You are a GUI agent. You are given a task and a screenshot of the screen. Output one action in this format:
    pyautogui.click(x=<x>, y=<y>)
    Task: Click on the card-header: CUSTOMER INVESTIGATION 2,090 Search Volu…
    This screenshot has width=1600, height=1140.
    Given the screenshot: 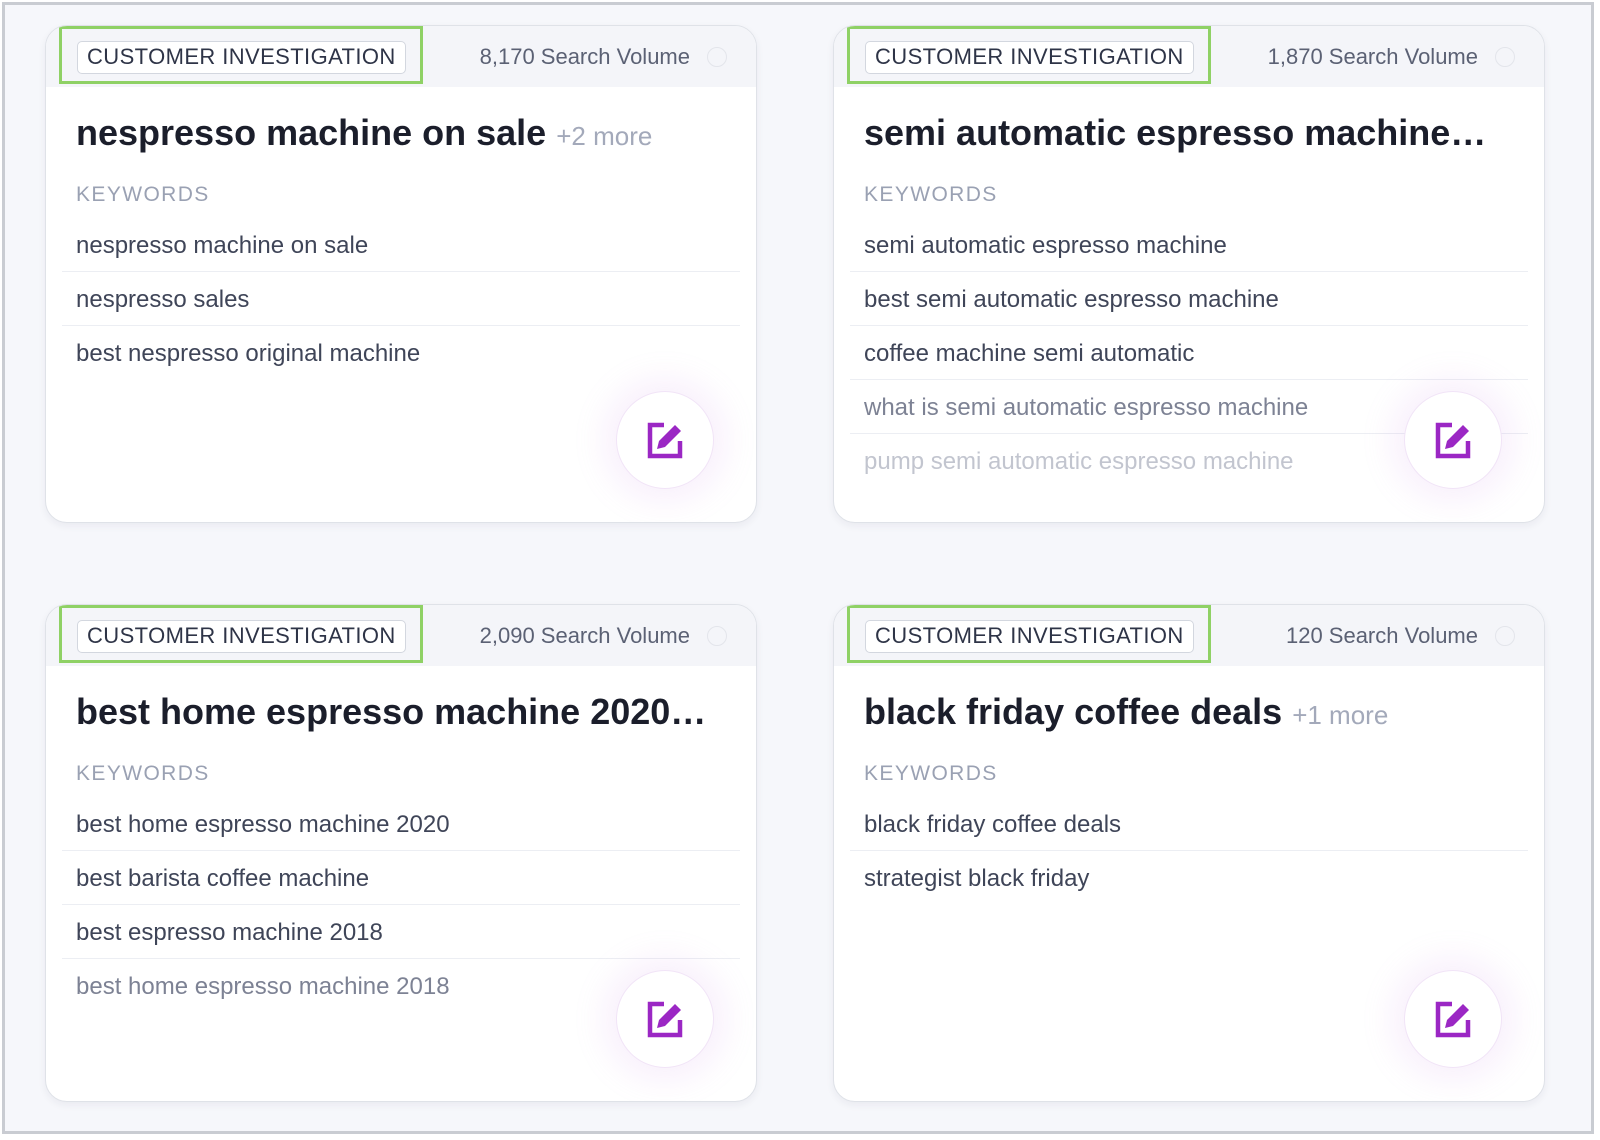 What is the action you would take?
    pyautogui.click(x=401, y=635)
    